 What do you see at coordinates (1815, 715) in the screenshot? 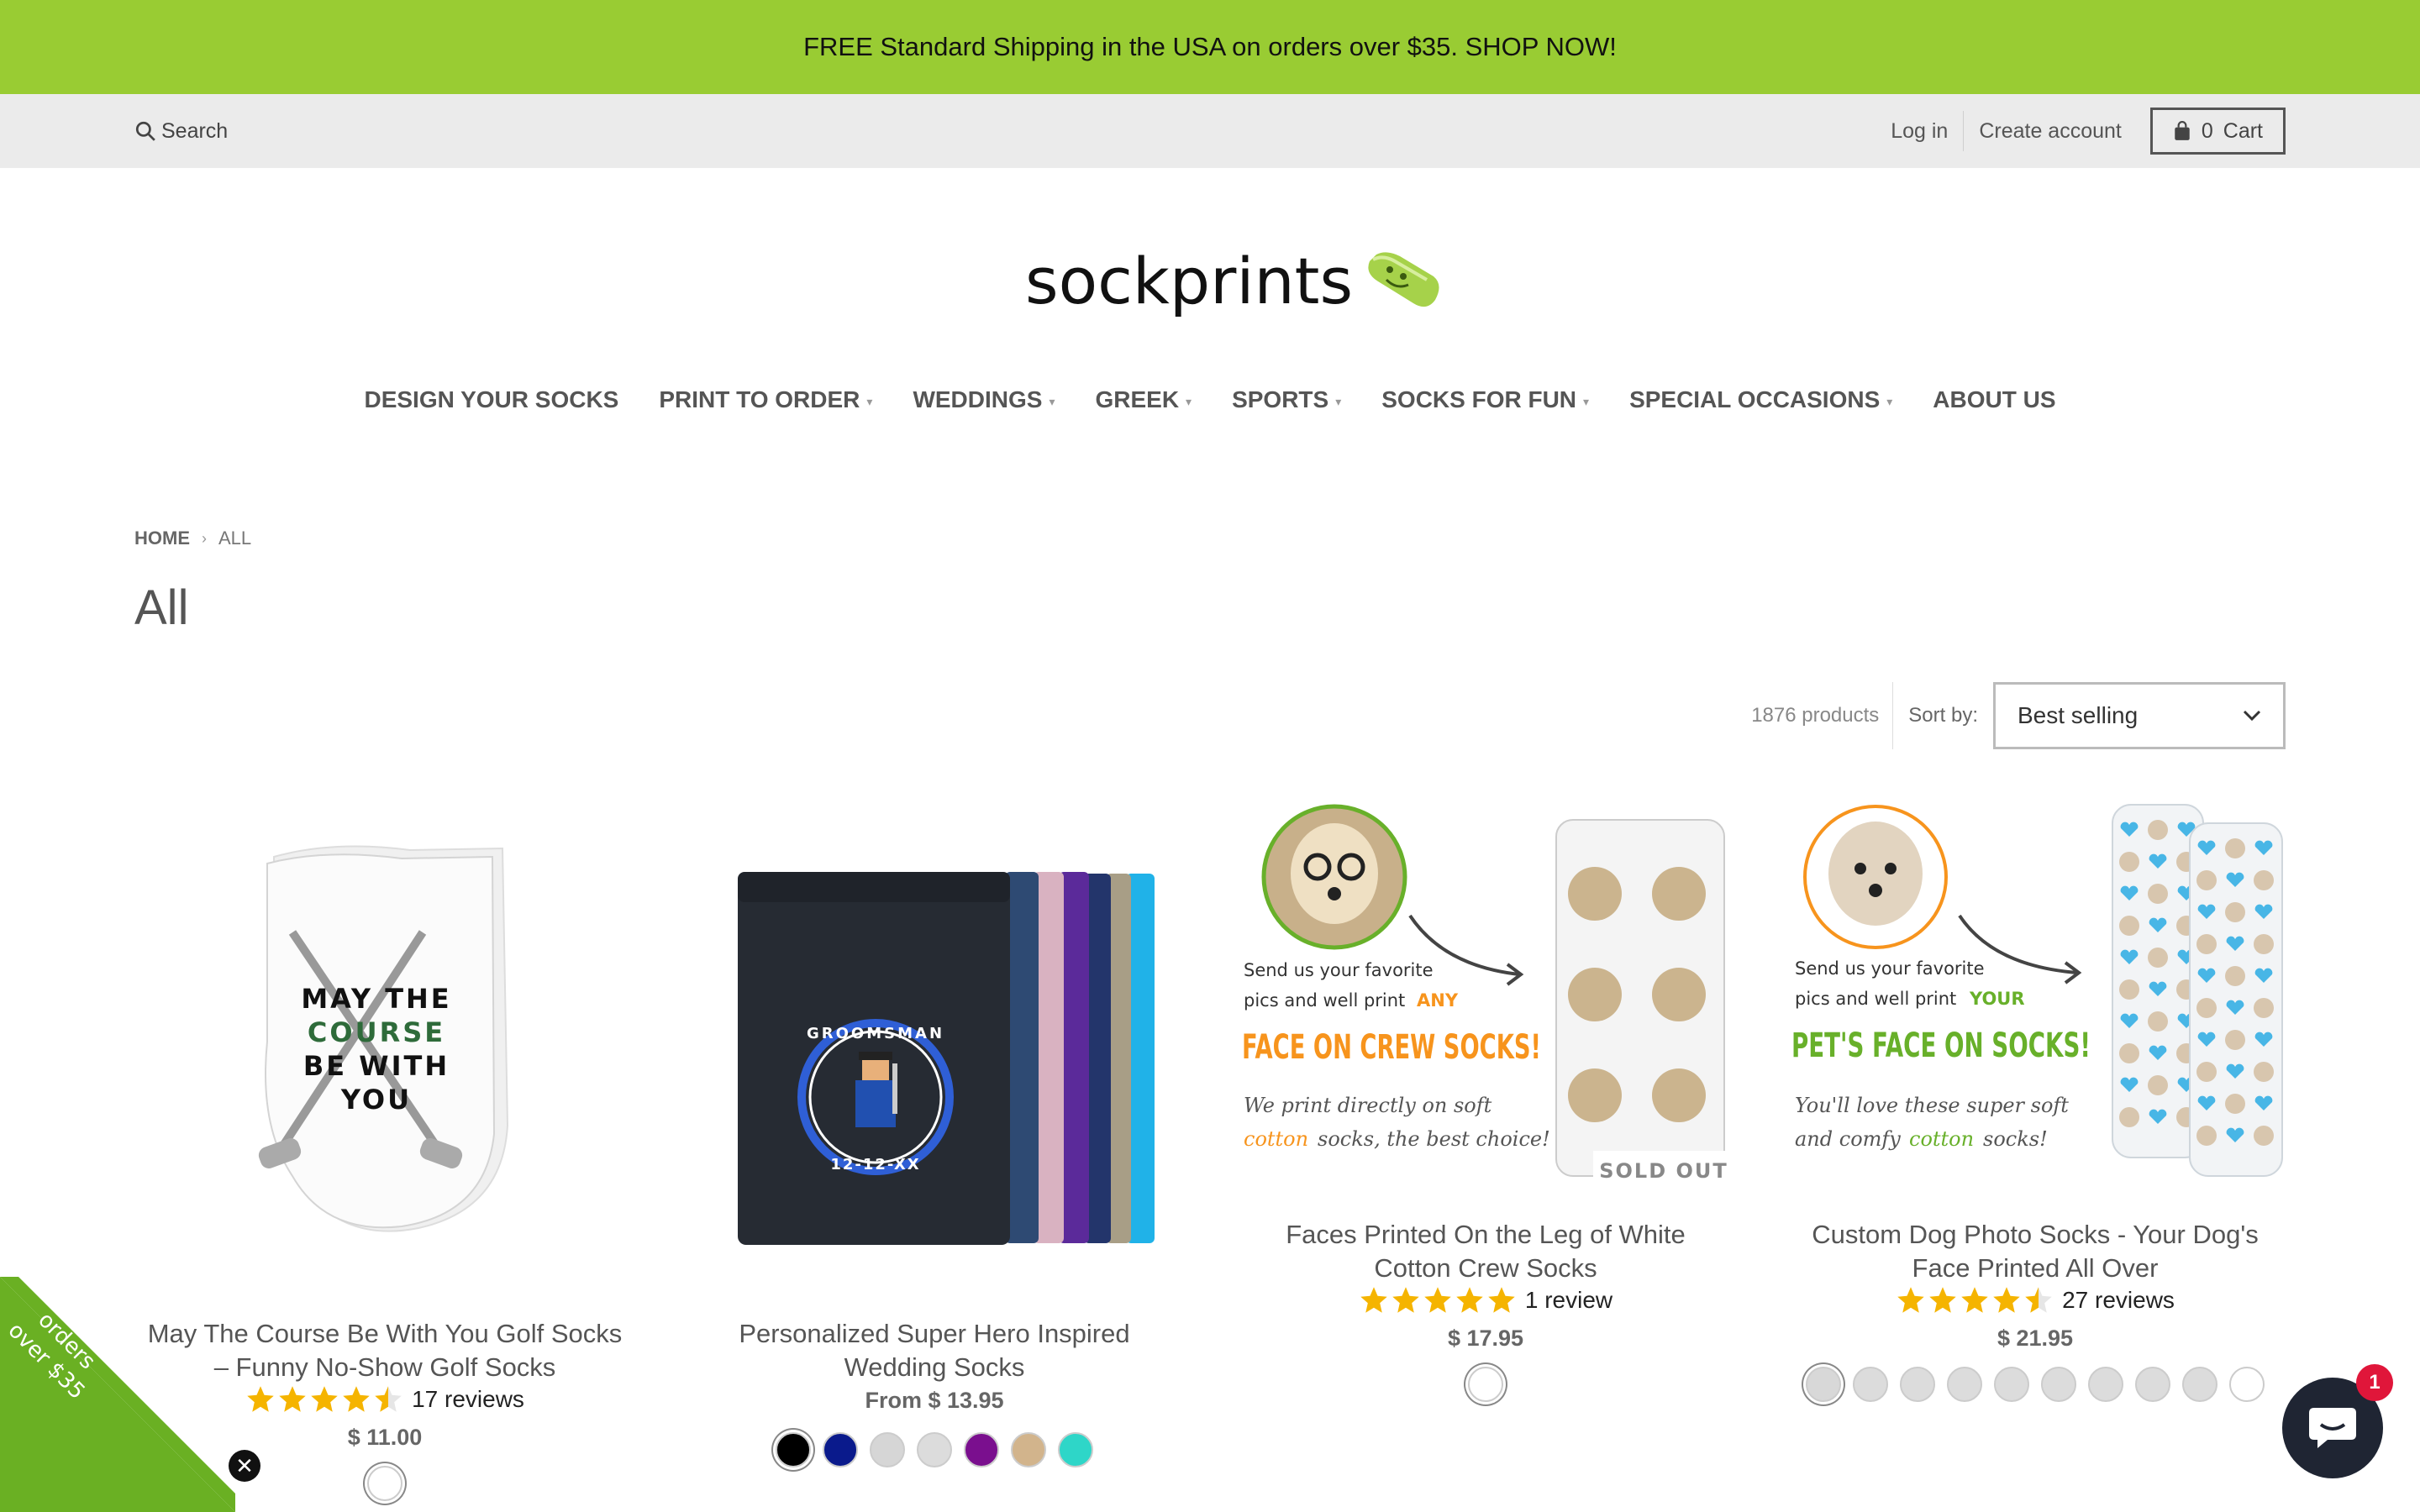
I see `product-count: 1876 products` at bounding box center [1815, 715].